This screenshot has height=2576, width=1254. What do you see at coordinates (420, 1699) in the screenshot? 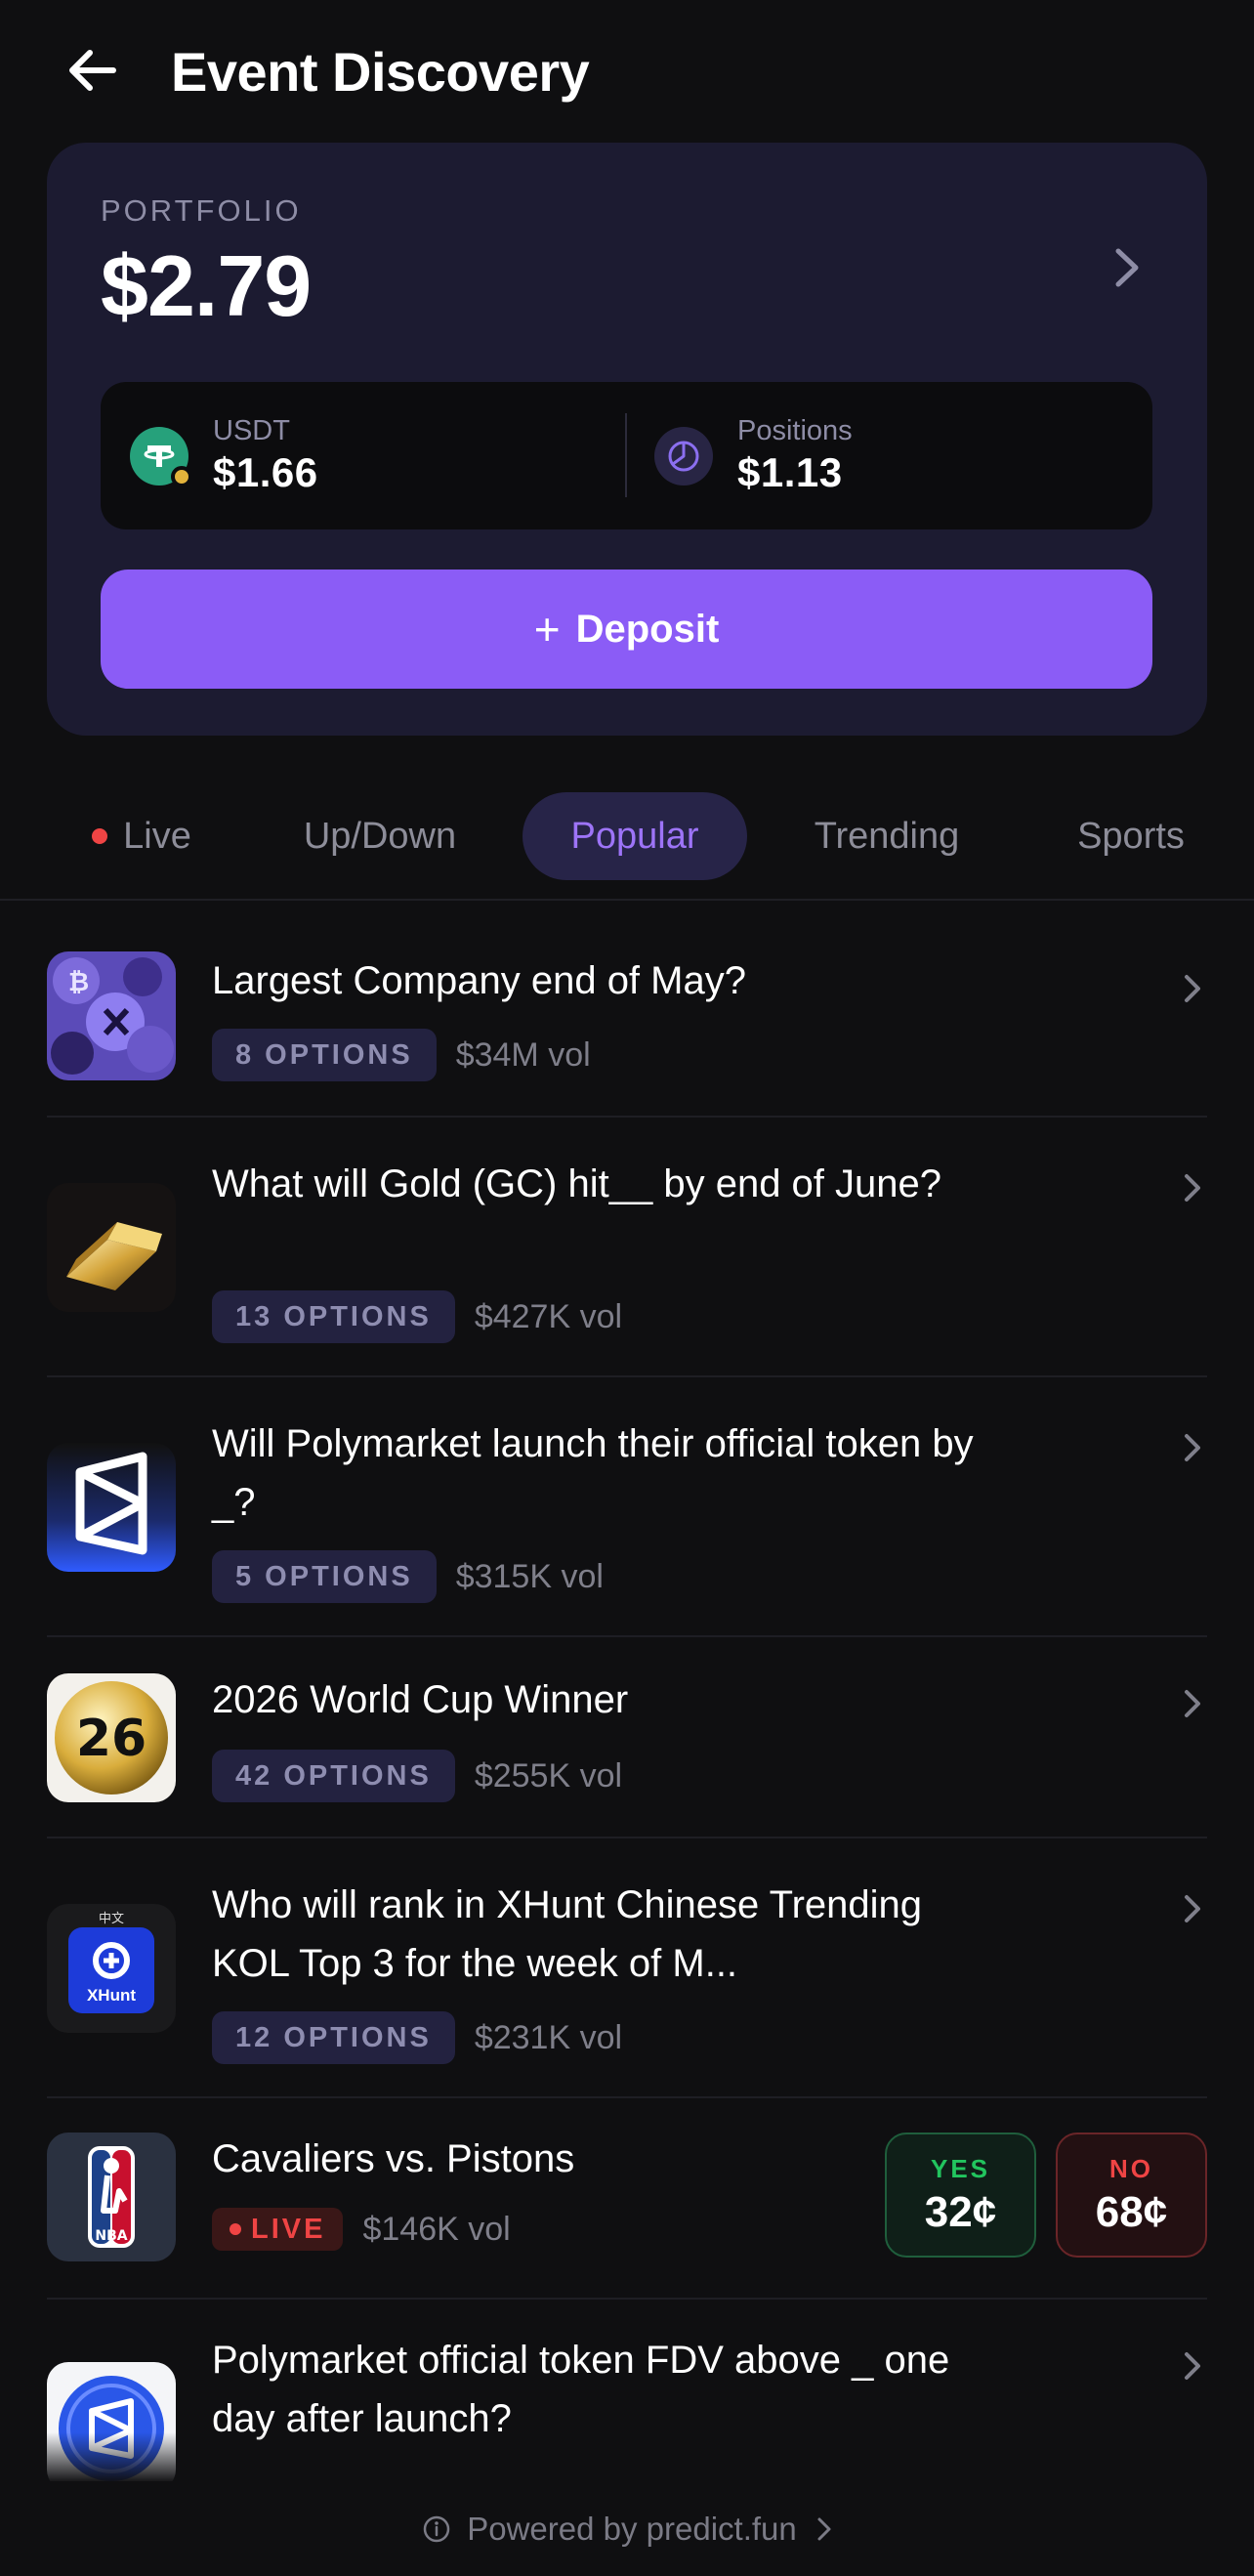
I see `market-title: 2026 World Cup Winner` at bounding box center [420, 1699].